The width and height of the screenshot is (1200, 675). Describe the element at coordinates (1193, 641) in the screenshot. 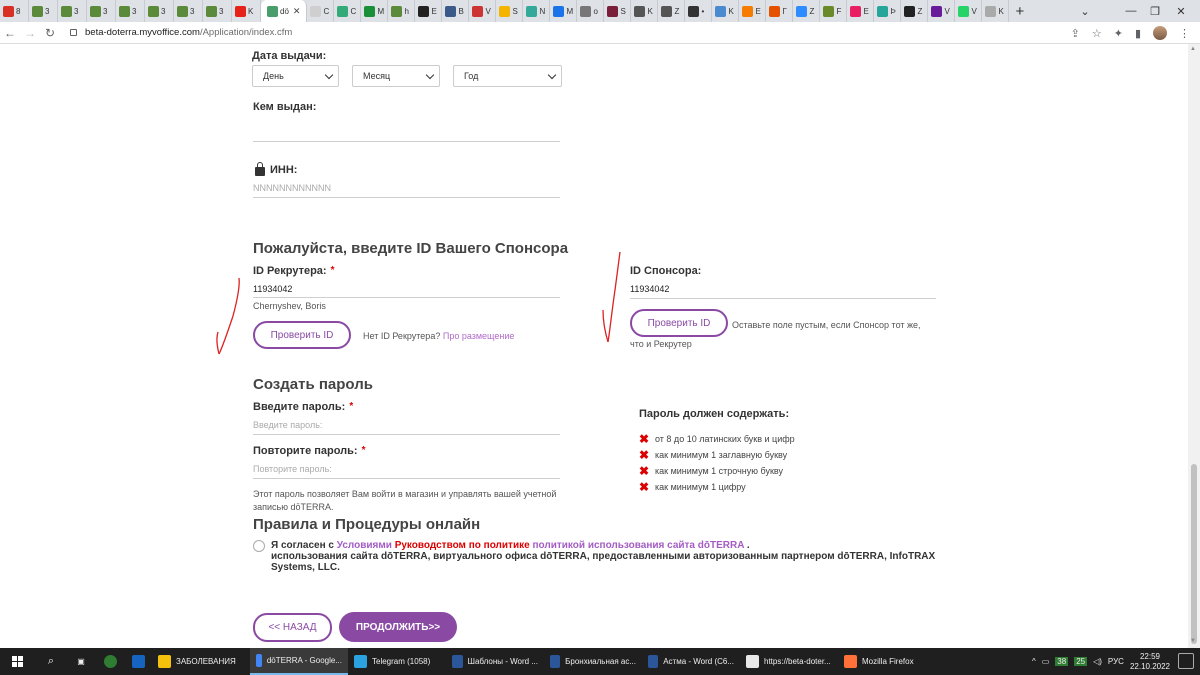

I see `scroll-down-icon: ▼` at that location.